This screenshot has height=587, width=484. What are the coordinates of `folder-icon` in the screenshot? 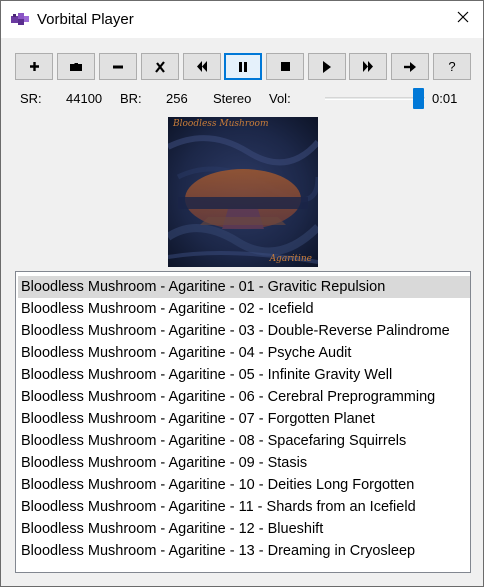 It's located at (76, 67).